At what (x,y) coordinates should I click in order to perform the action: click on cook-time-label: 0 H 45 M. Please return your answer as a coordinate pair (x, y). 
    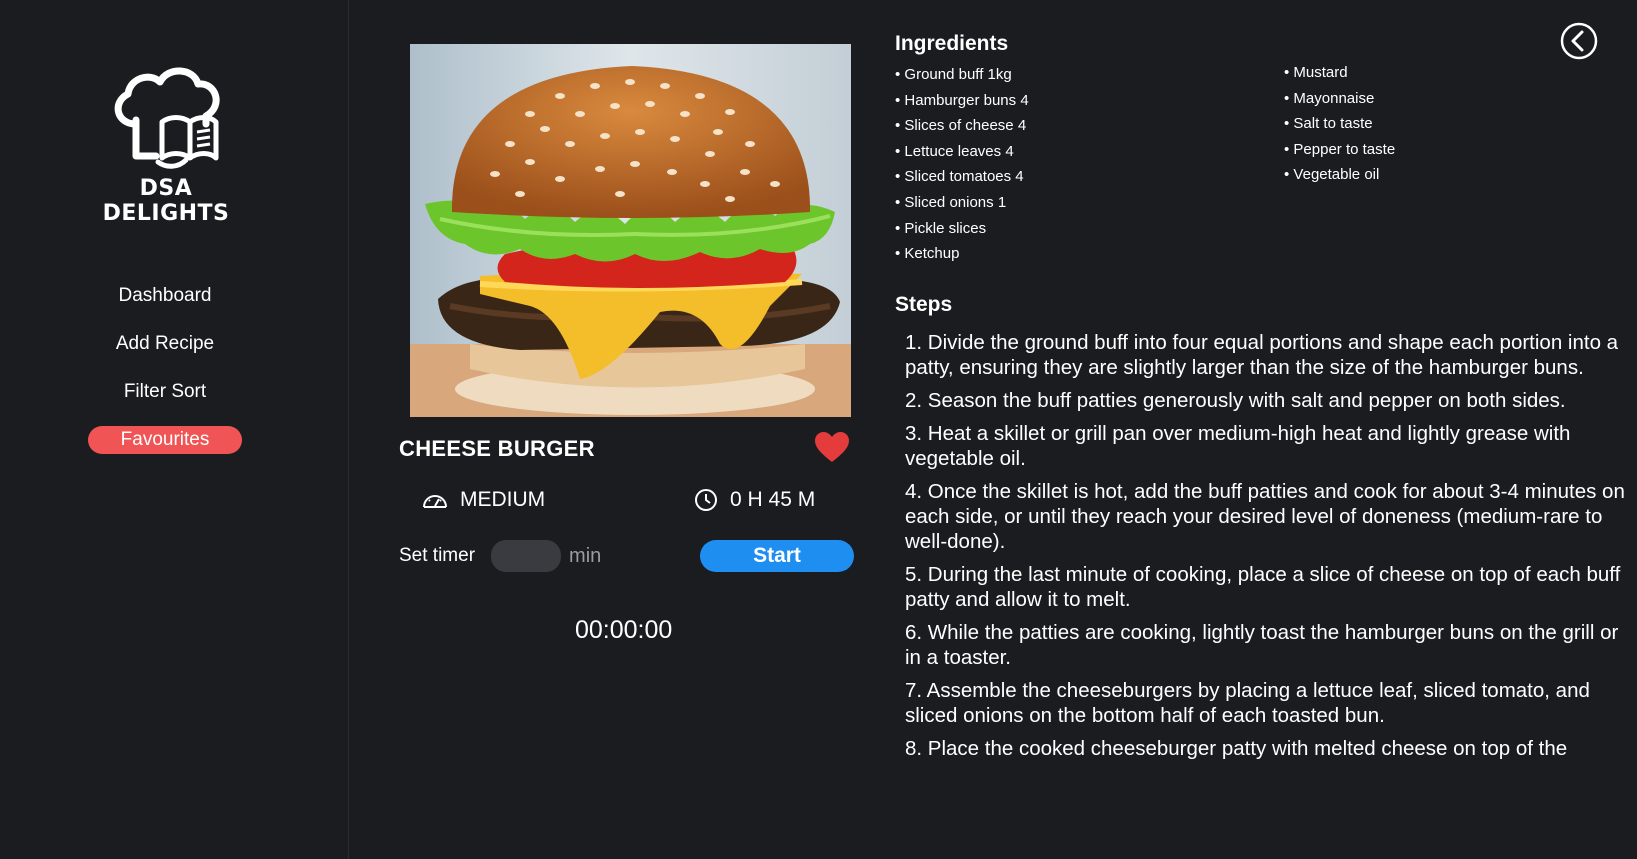
    Looking at the image, I should click on (773, 499).